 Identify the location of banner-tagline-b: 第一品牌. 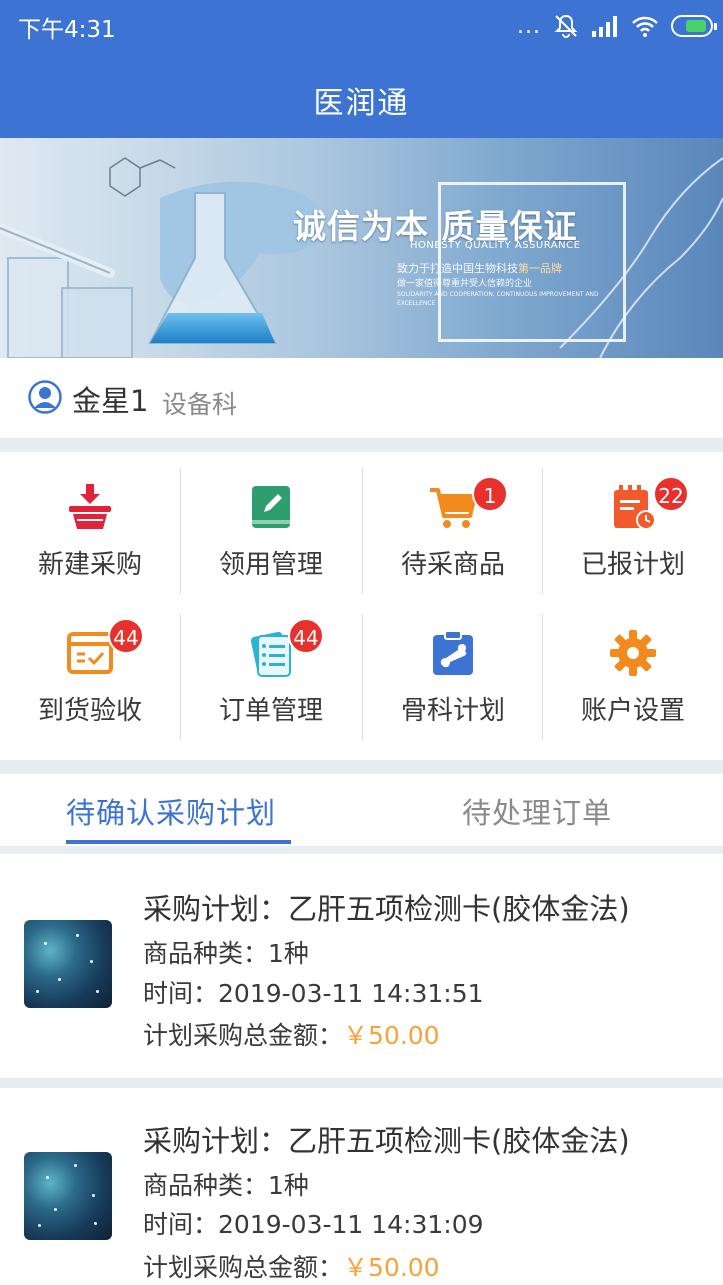
(540, 268).